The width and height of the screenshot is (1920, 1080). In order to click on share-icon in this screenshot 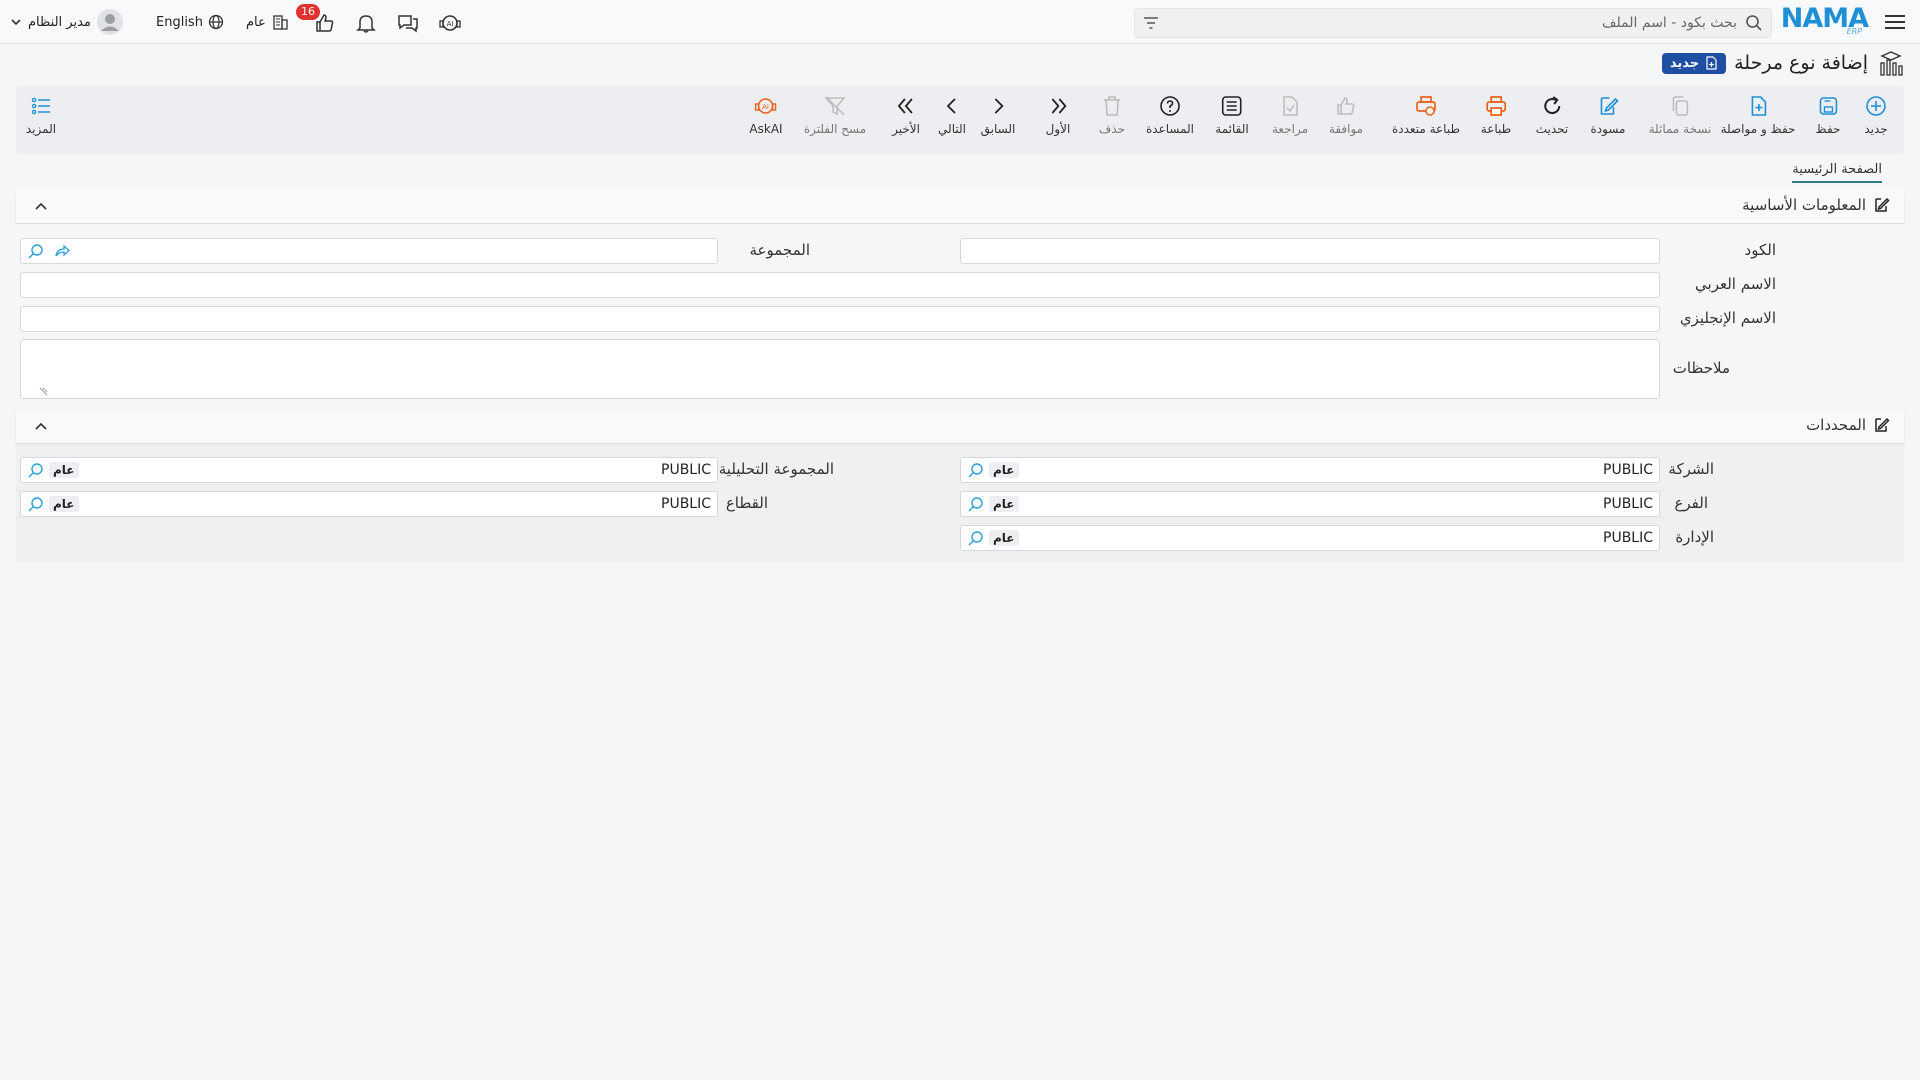, I will do `click(62, 251)`.